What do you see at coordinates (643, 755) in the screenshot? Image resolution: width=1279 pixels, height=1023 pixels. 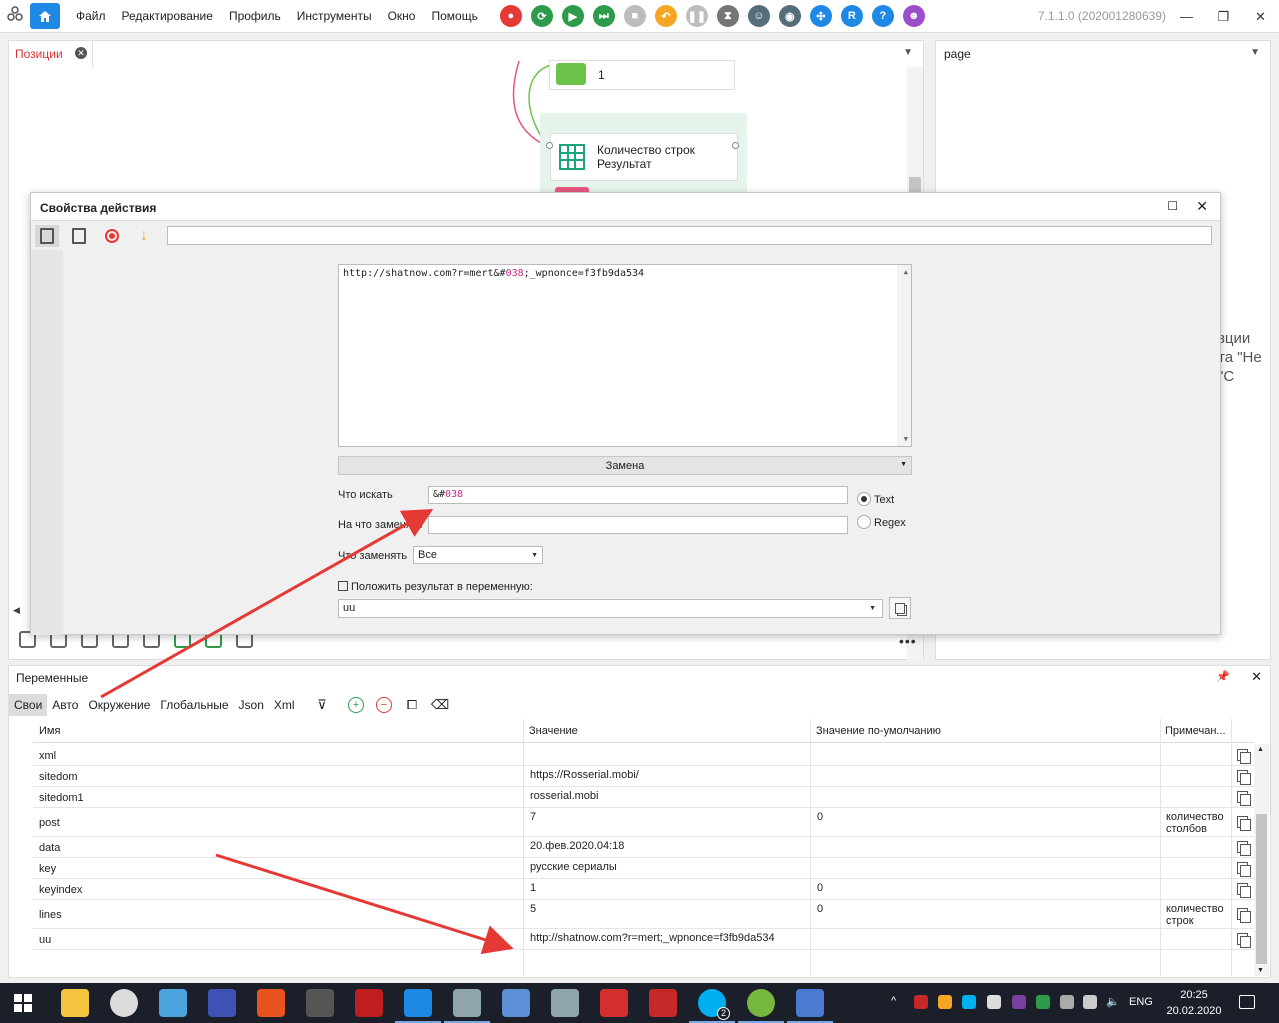 I see `table-row: xml` at bounding box center [643, 755].